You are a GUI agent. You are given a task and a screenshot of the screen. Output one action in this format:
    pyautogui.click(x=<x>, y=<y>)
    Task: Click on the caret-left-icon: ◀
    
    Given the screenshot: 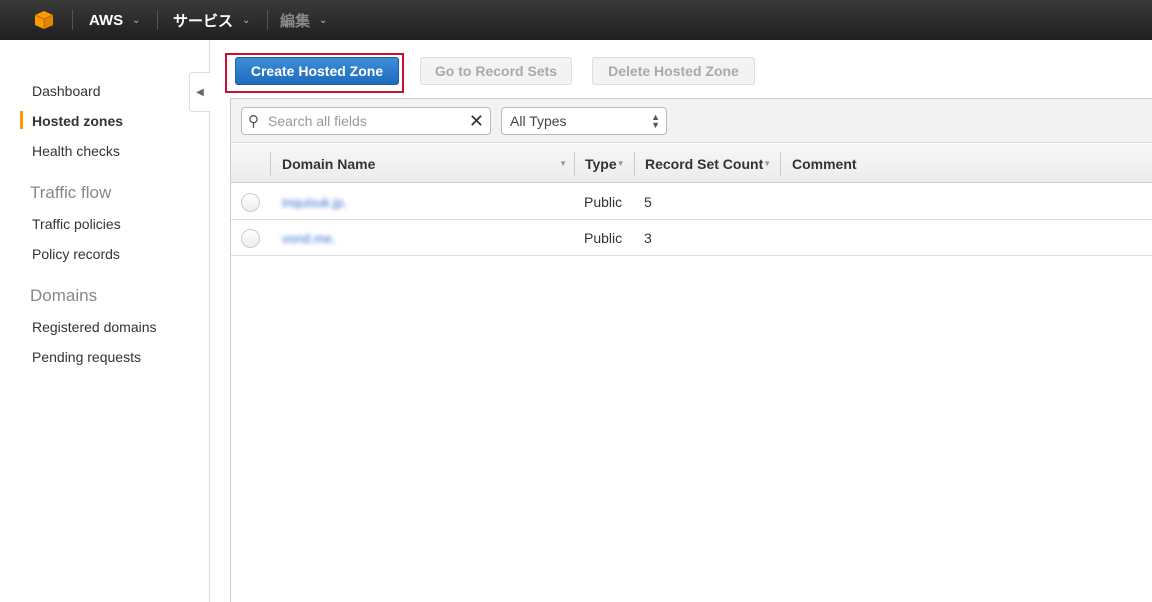 What is the action you would take?
    pyautogui.click(x=200, y=92)
    